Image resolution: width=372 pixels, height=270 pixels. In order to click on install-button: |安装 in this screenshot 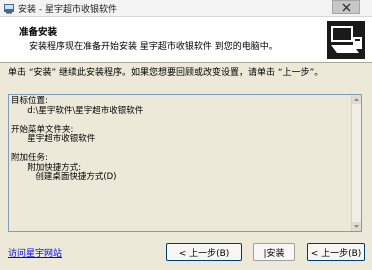, I will do `click(274, 252)`.